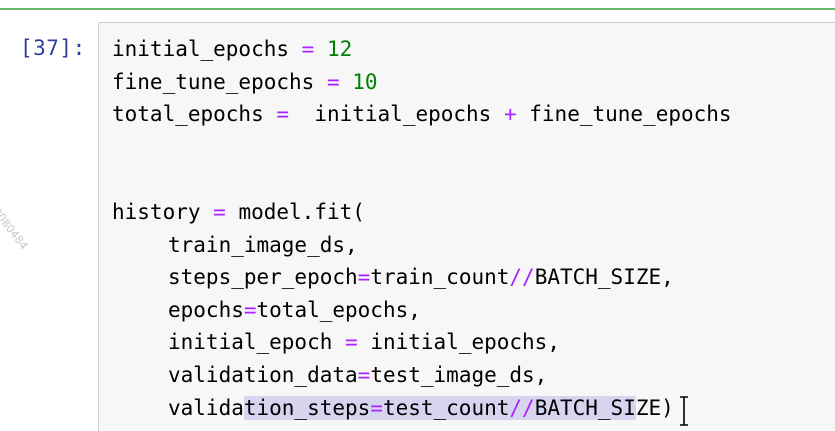  I want to click on text-selection: tion_steps=test_count//BATCH_SI, so click(439, 407).